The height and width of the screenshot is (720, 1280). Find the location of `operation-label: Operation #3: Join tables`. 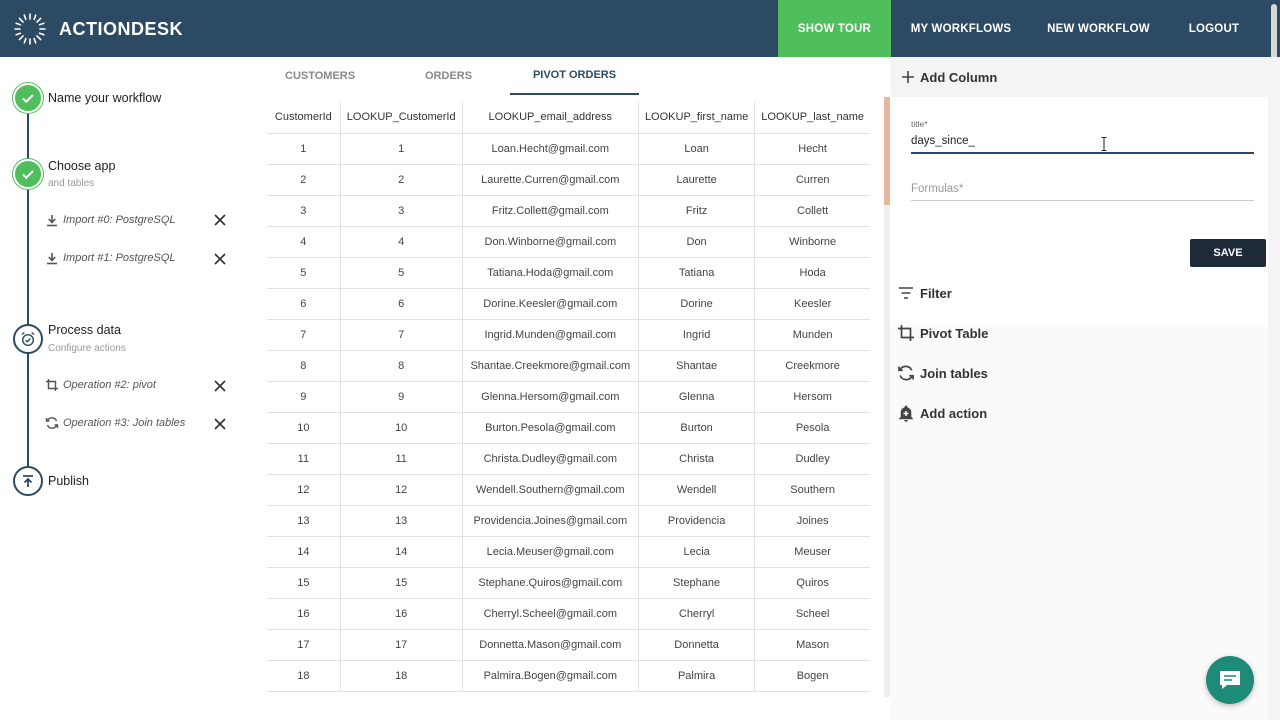

operation-label: Operation #3: Join tables is located at coordinates (124, 423).